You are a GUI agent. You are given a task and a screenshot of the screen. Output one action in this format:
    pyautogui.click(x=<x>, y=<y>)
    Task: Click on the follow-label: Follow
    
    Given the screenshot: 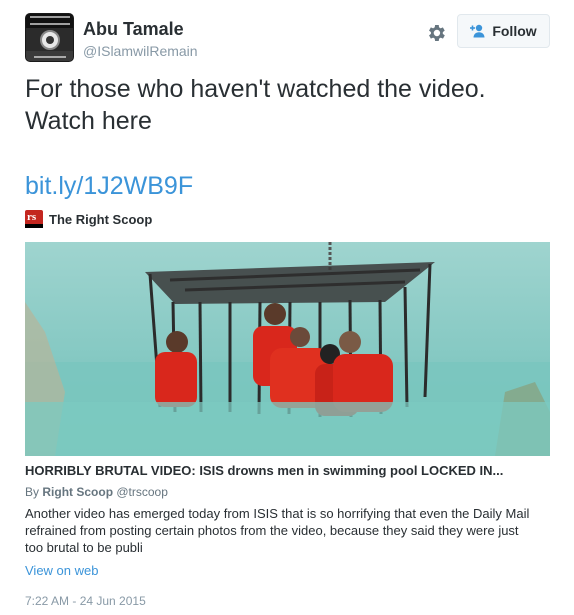 What is the action you would take?
    pyautogui.click(x=514, y=31)
    